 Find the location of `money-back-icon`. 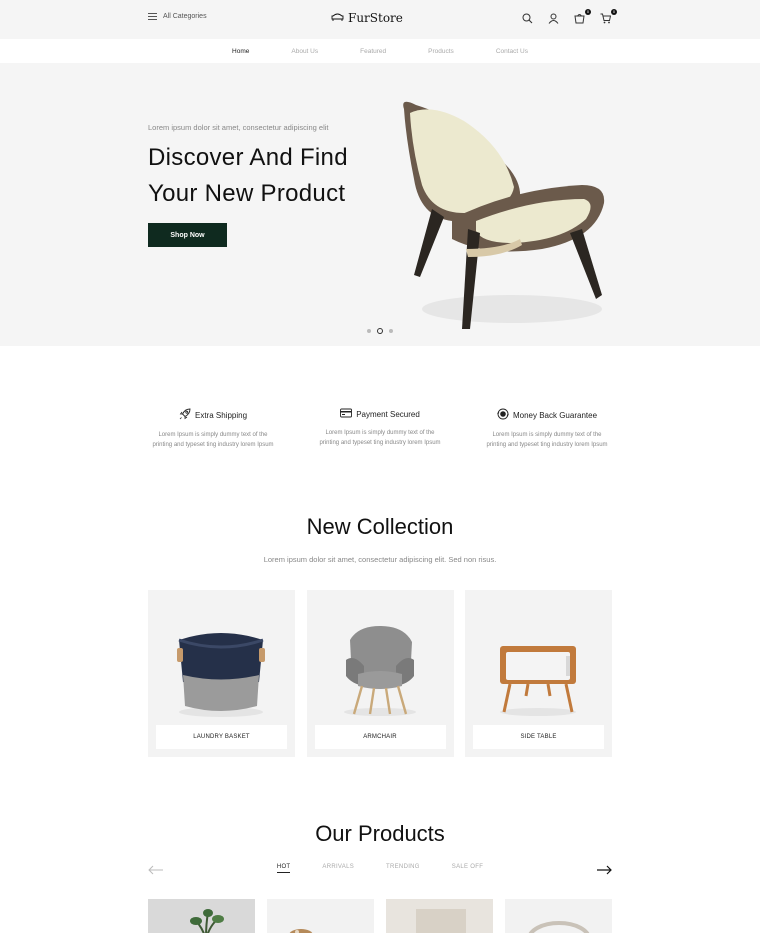

money-back-icon is located at coordinates (503, 415).